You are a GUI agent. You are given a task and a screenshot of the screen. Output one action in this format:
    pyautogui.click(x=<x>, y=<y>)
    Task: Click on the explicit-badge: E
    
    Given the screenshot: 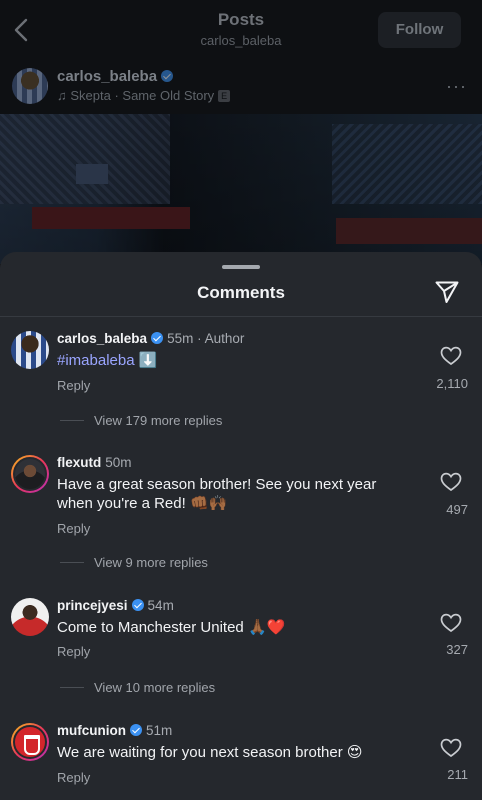 What is the action you would take?
    pyautogui.click(x=224, y=96)
    